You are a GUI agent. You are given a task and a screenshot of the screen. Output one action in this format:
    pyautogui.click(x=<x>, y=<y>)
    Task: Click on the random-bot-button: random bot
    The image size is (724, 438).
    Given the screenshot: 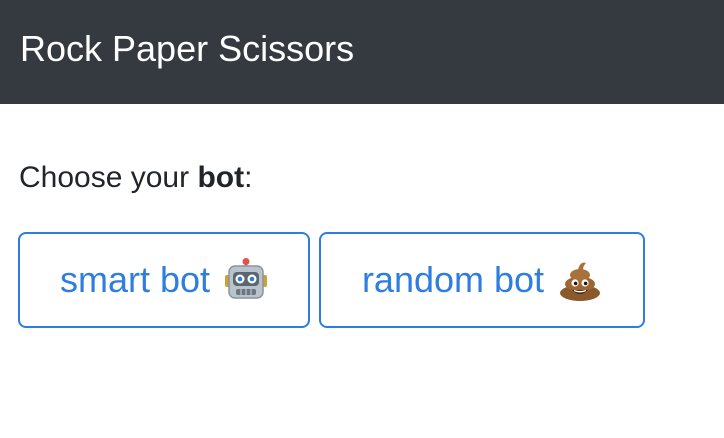 What is the action you would take?
    pyautogui.click(x=482, y=280)
    